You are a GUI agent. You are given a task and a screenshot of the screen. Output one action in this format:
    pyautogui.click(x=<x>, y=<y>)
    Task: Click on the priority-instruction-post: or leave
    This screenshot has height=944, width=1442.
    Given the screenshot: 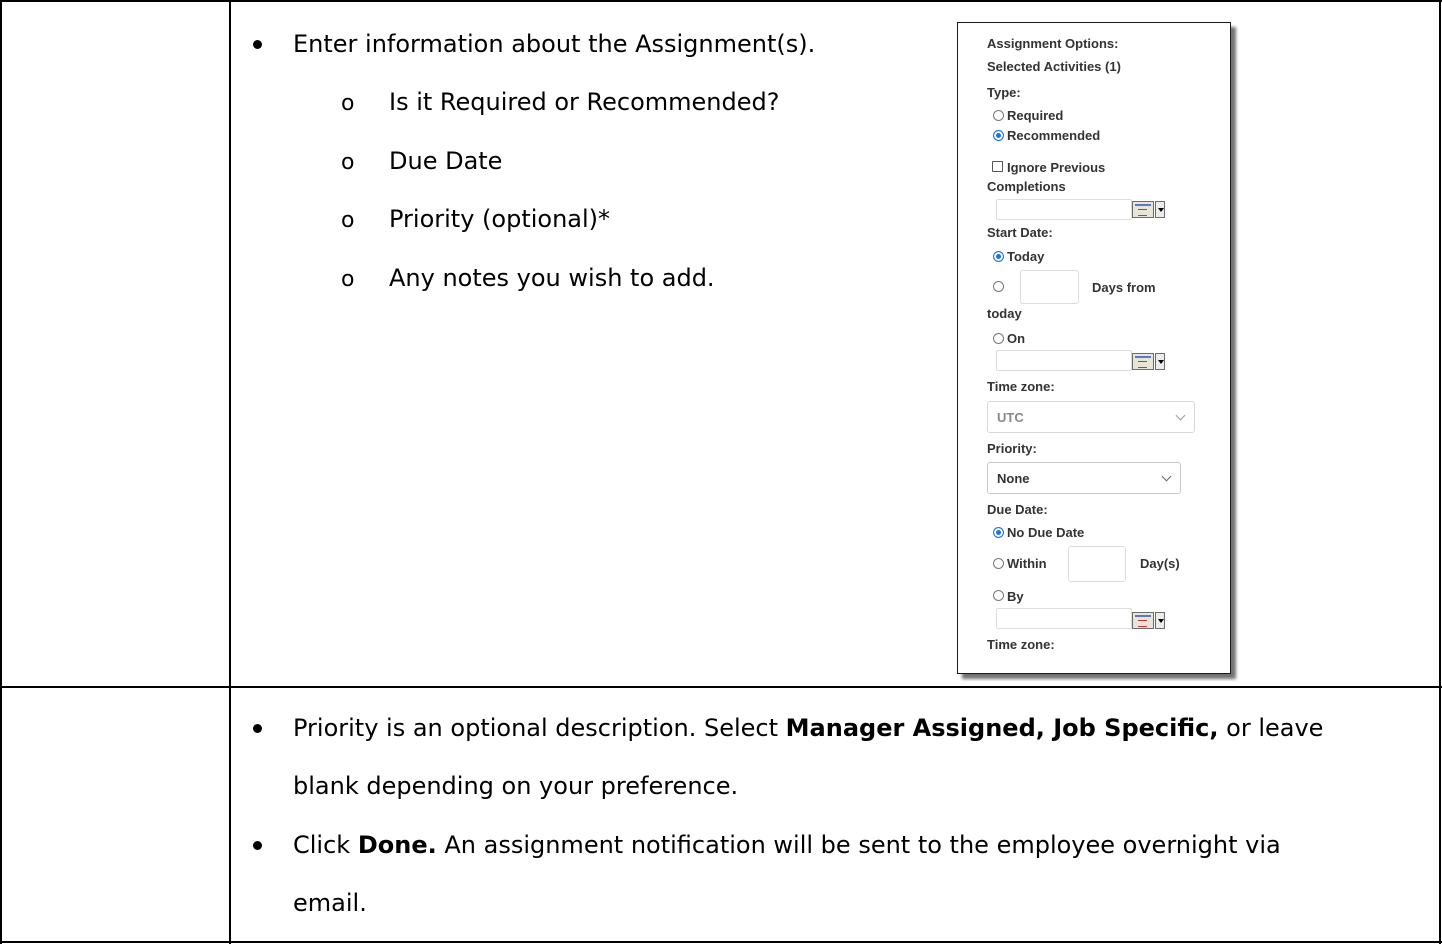 What is the action you would take?
    pyautogui.click(x=1271, y=728)
    